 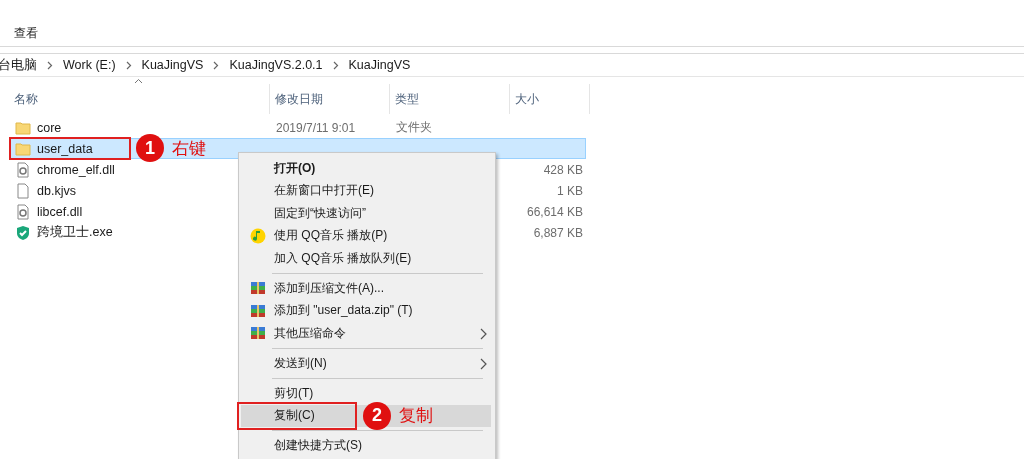 I want to click on column-header: 名称, so click(x=135, y=99).